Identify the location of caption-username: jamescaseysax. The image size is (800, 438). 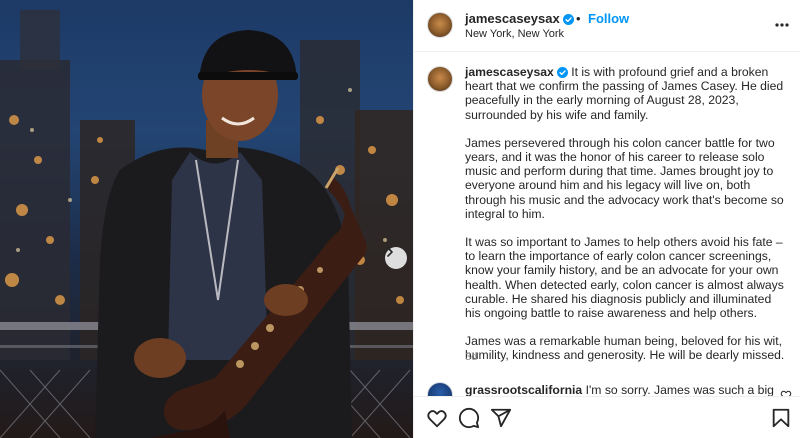
(509, 72).